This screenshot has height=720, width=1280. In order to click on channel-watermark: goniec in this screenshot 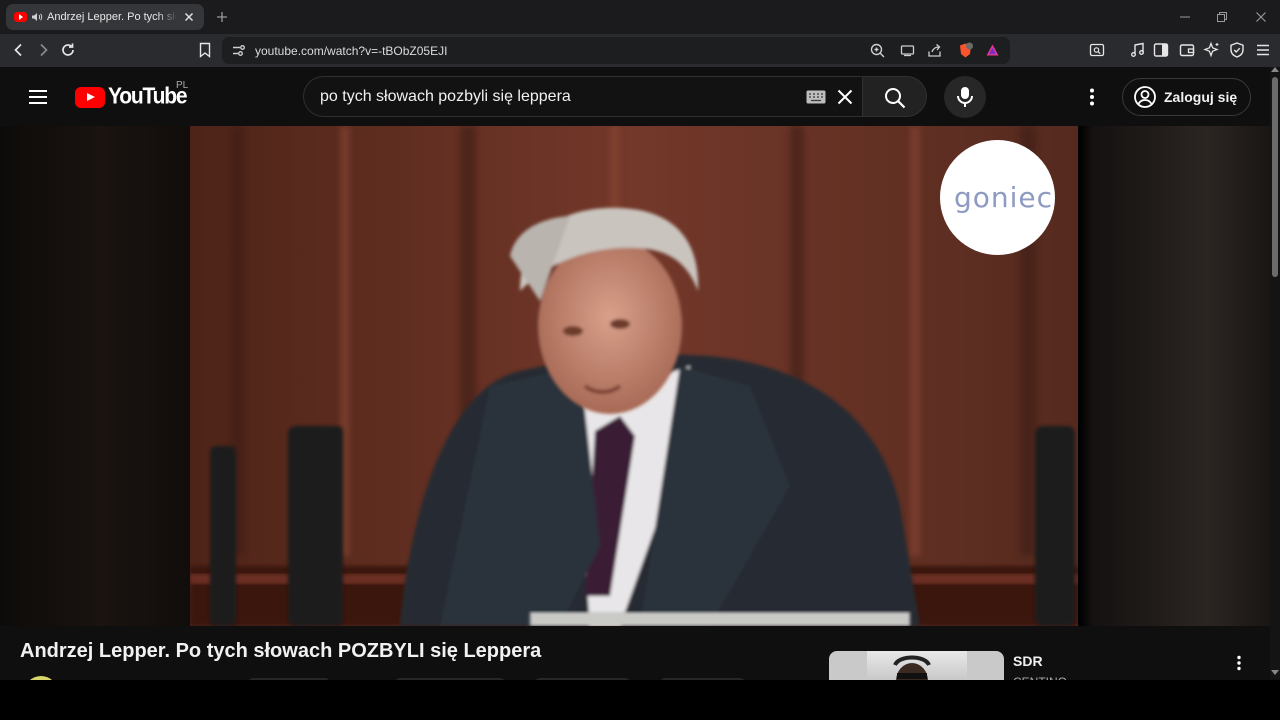, I will do `click(997, 197)`.